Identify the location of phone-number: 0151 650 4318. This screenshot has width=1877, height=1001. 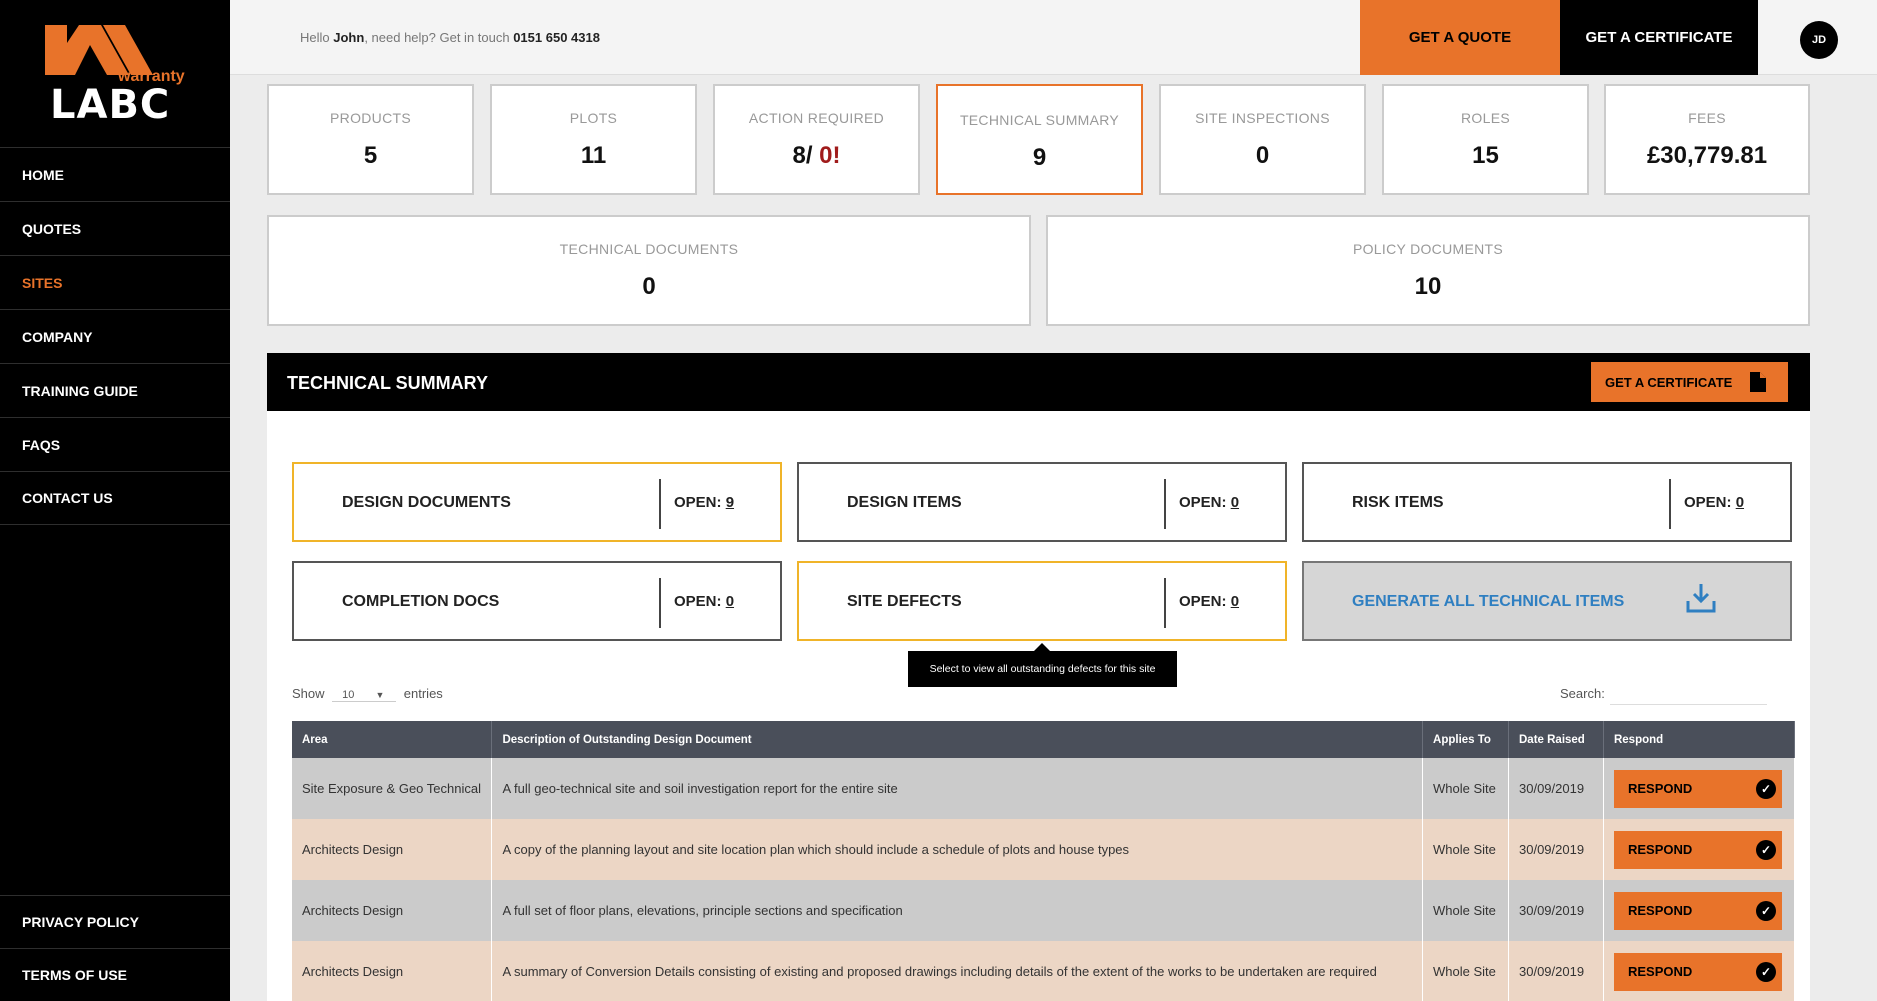
(556, 37).